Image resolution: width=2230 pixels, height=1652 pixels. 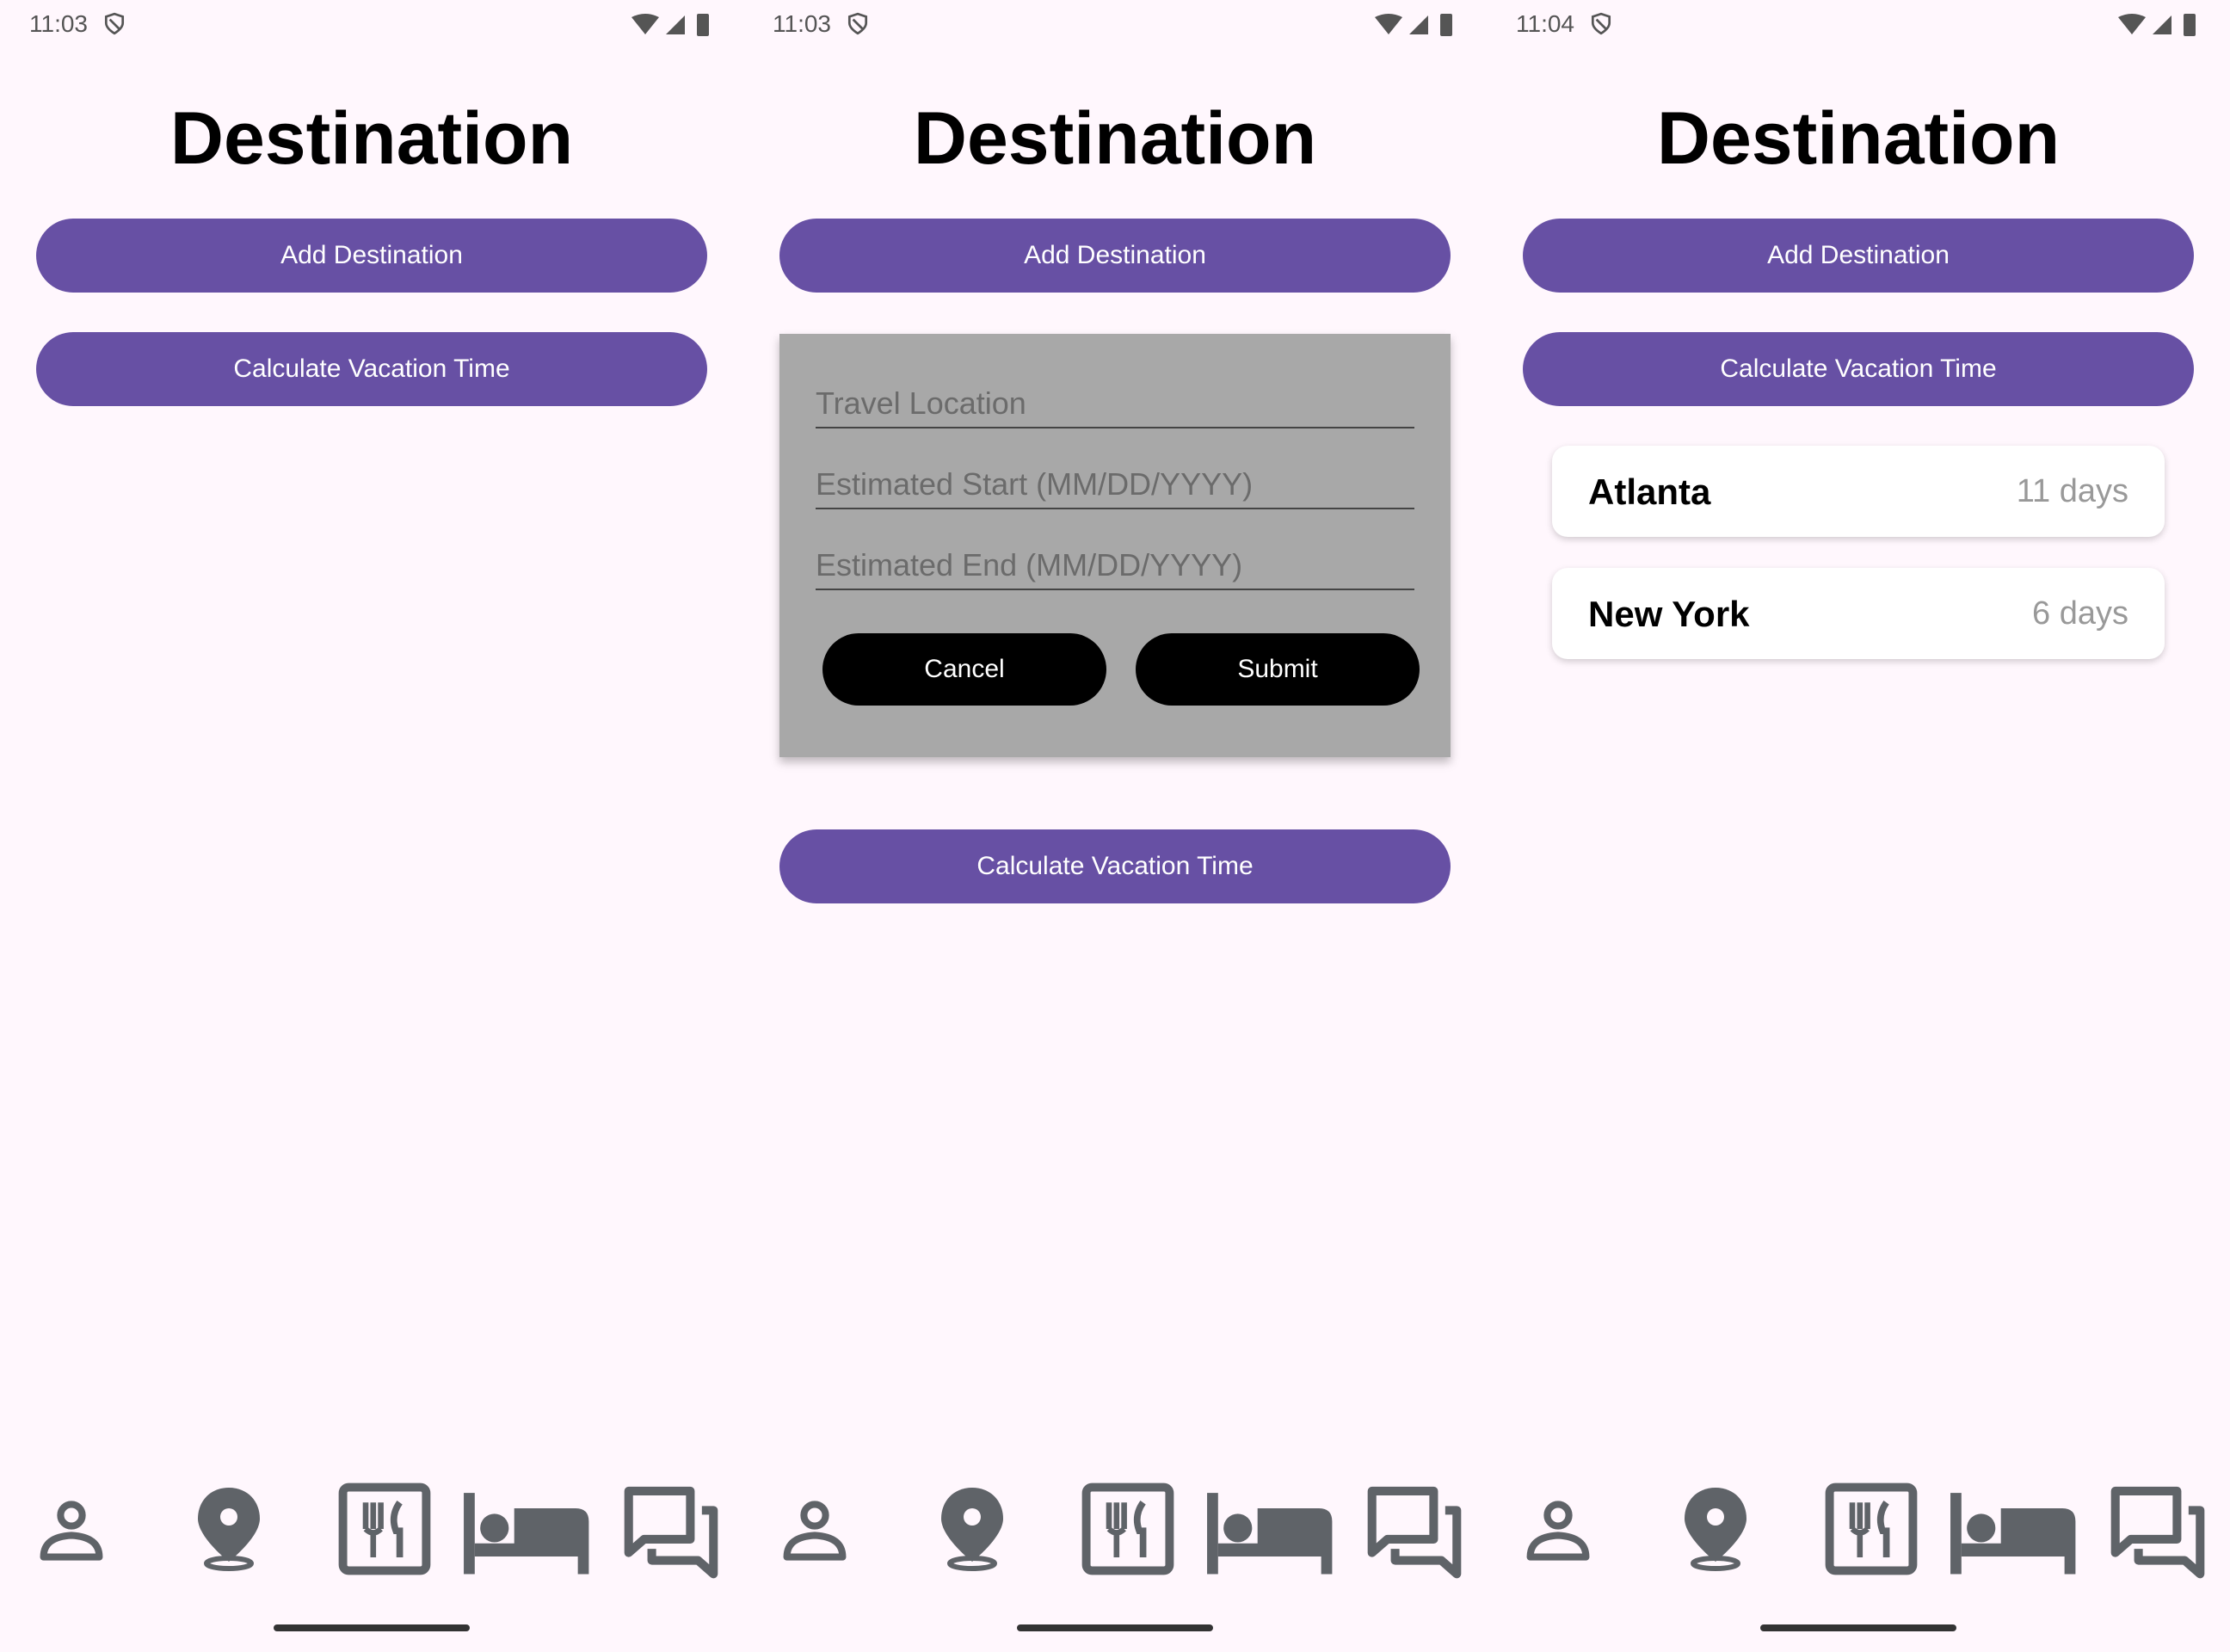 What do you see at coordinates (1115, 483) in the screenshot?
I see `estimated-start-input: Estimated Start (MM/DD/YYYY)` at bounding box center [1115, 483].